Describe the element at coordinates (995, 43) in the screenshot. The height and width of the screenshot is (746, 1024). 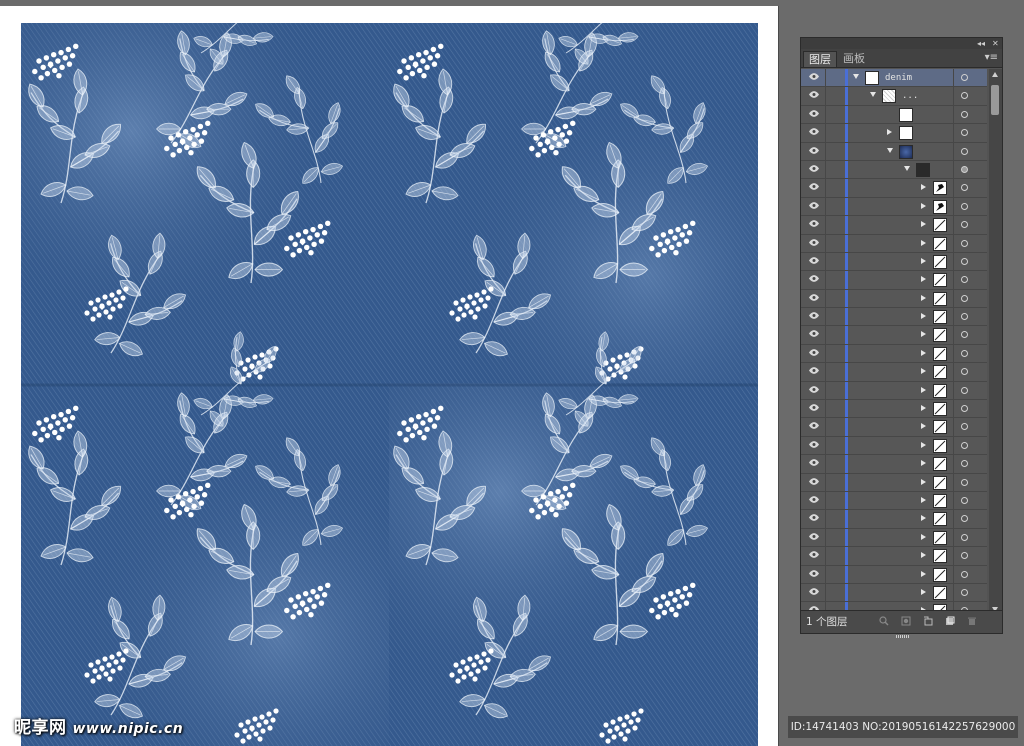
I see `close-panel-icon: ✕` at that location.